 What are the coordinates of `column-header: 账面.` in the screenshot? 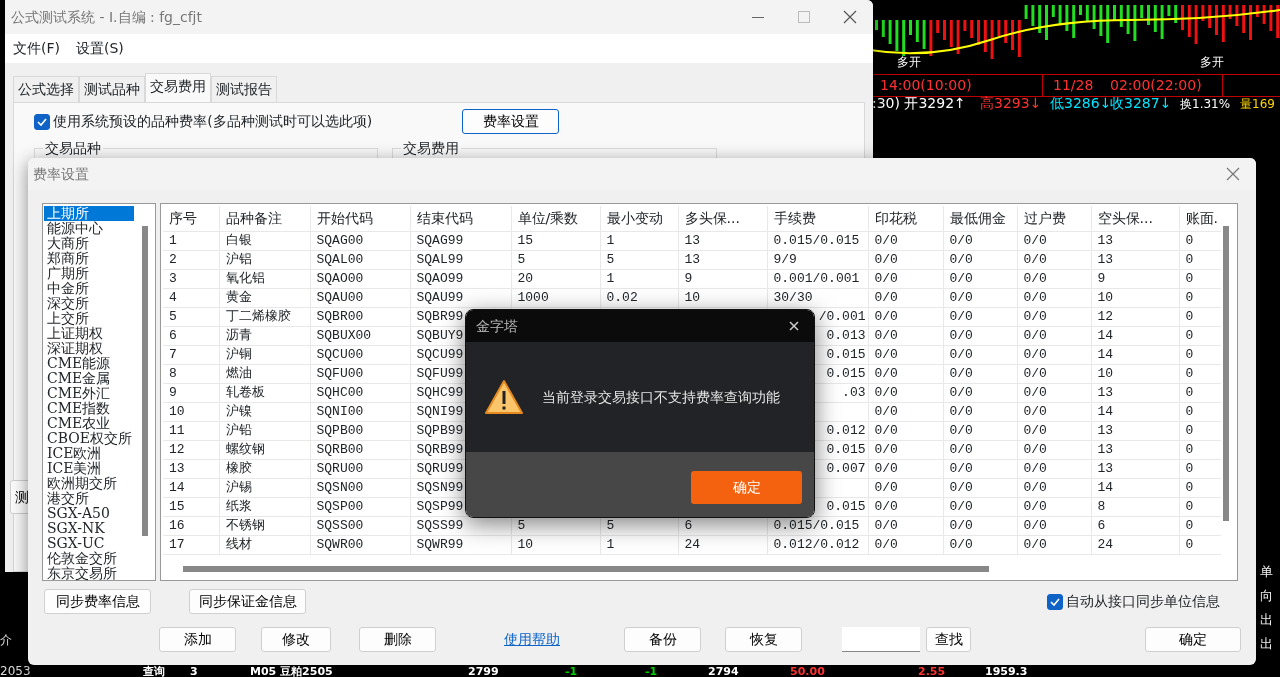 It's located at (1200, 218).